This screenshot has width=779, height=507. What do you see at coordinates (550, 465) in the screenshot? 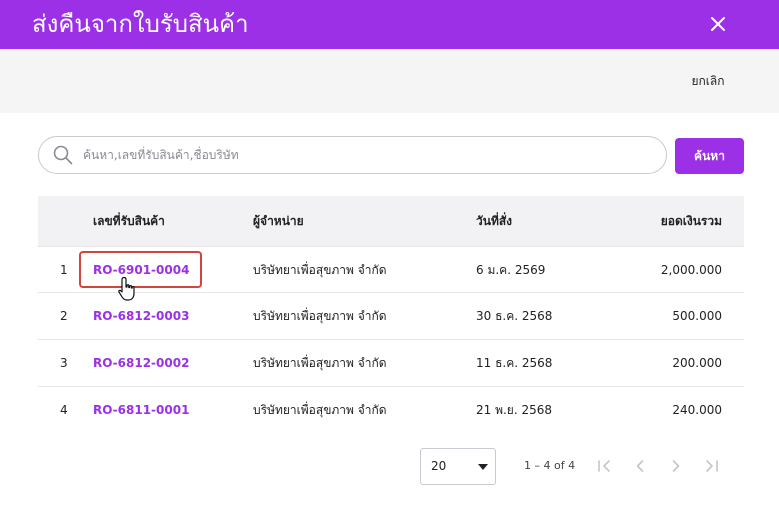
I see `pagination-range: 1 – 4 of 4` at bounding box center [550, 465].